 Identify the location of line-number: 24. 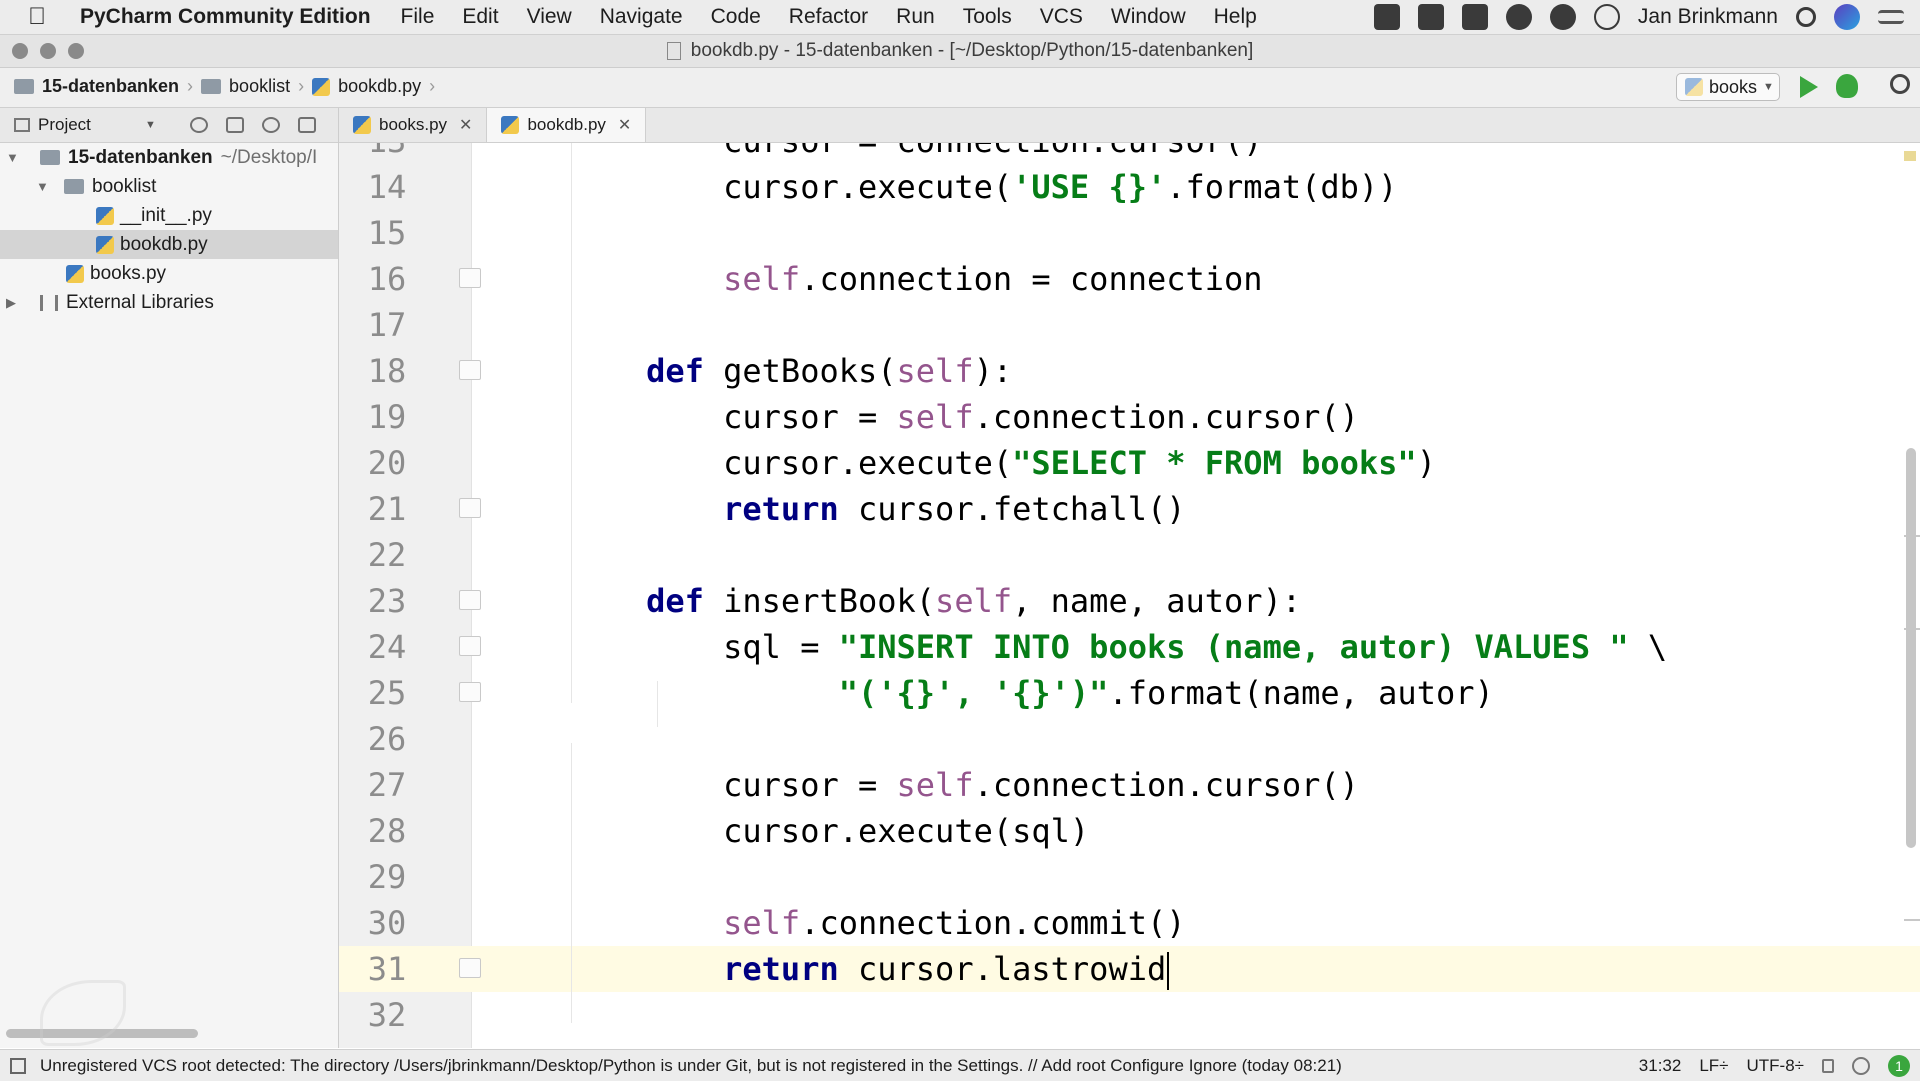
(387, 647).